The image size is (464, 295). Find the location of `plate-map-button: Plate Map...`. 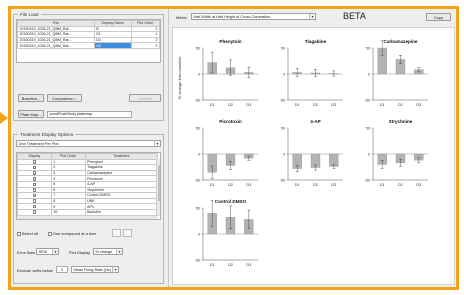

plate-map-button: Plate Map... is located at coordinates (31, 114).